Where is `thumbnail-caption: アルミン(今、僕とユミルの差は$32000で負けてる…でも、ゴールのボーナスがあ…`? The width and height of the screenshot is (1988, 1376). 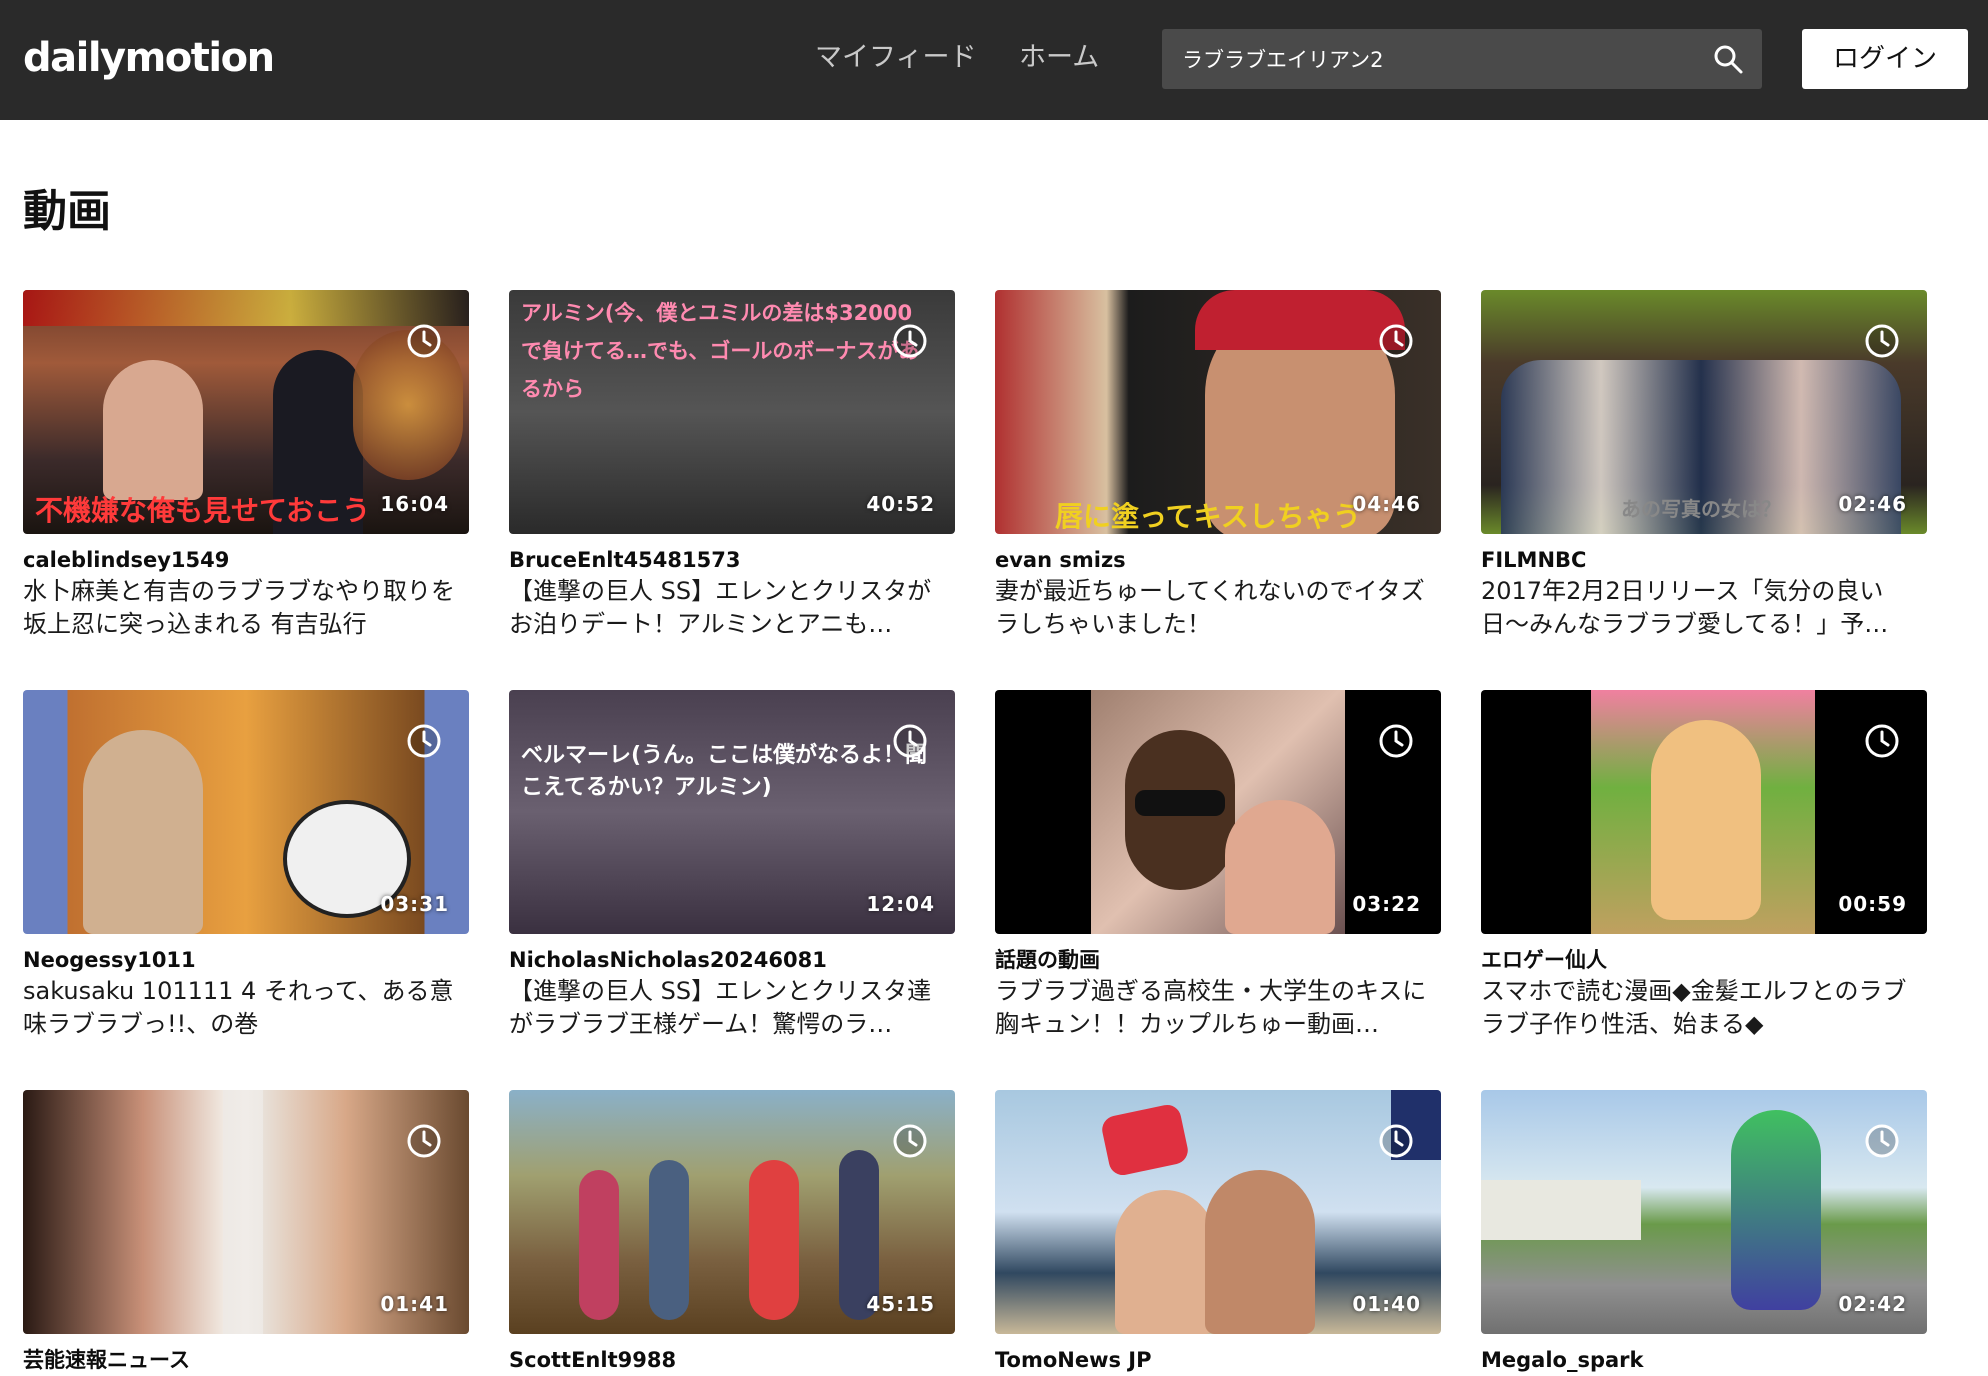 thumbnail-caption: アルミン(今、僕とユミルの差は$32000で負けてる…でも、ゴールのボーナスがあ… is located at coordinates (720, 351).